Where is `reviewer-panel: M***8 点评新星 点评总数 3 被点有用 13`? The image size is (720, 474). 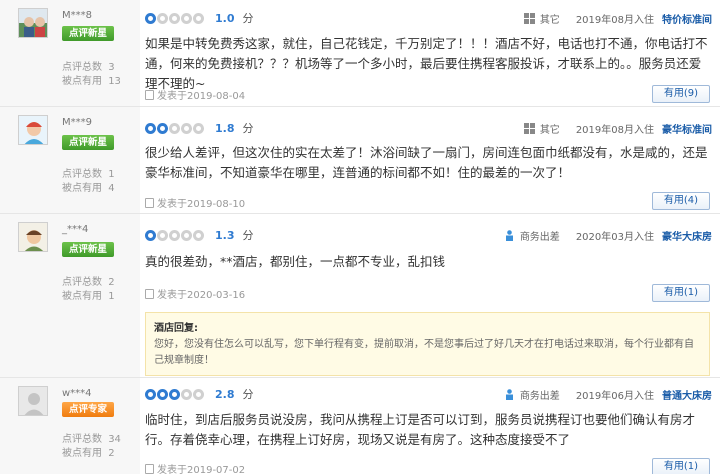 reviewer-panel: M***8 点评新星 点评总数 3 被点有用 13 is located at coordinates (70, 53).